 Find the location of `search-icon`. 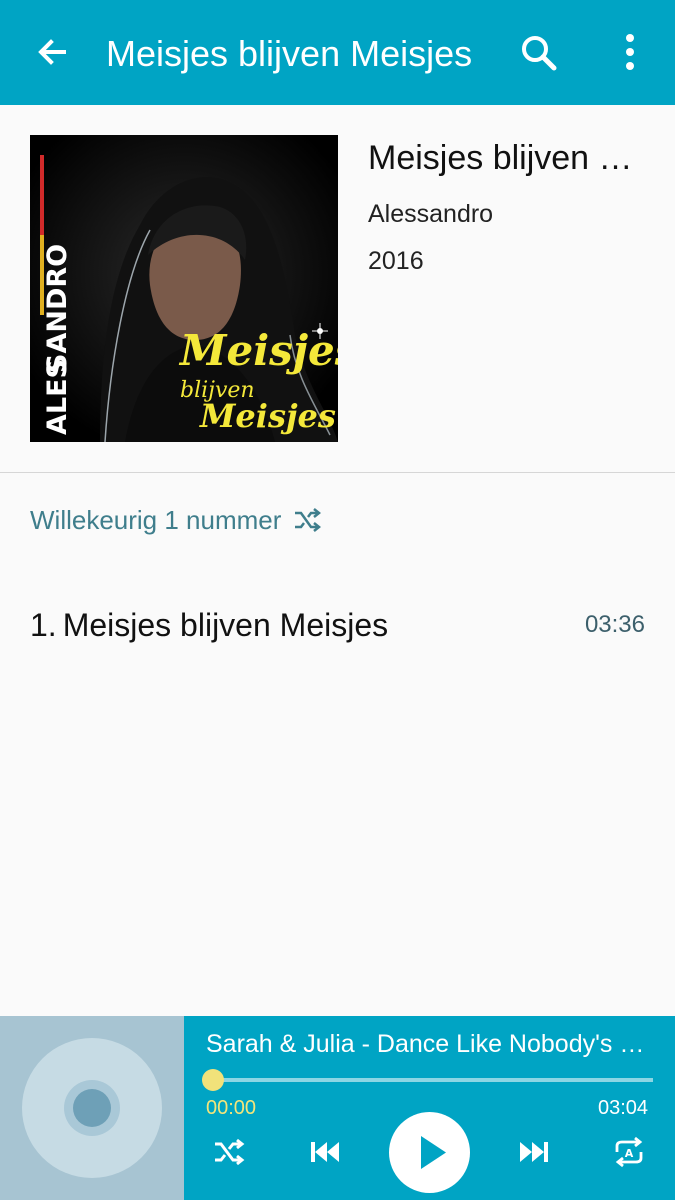

search-icon is located at coordinates (539, 53).